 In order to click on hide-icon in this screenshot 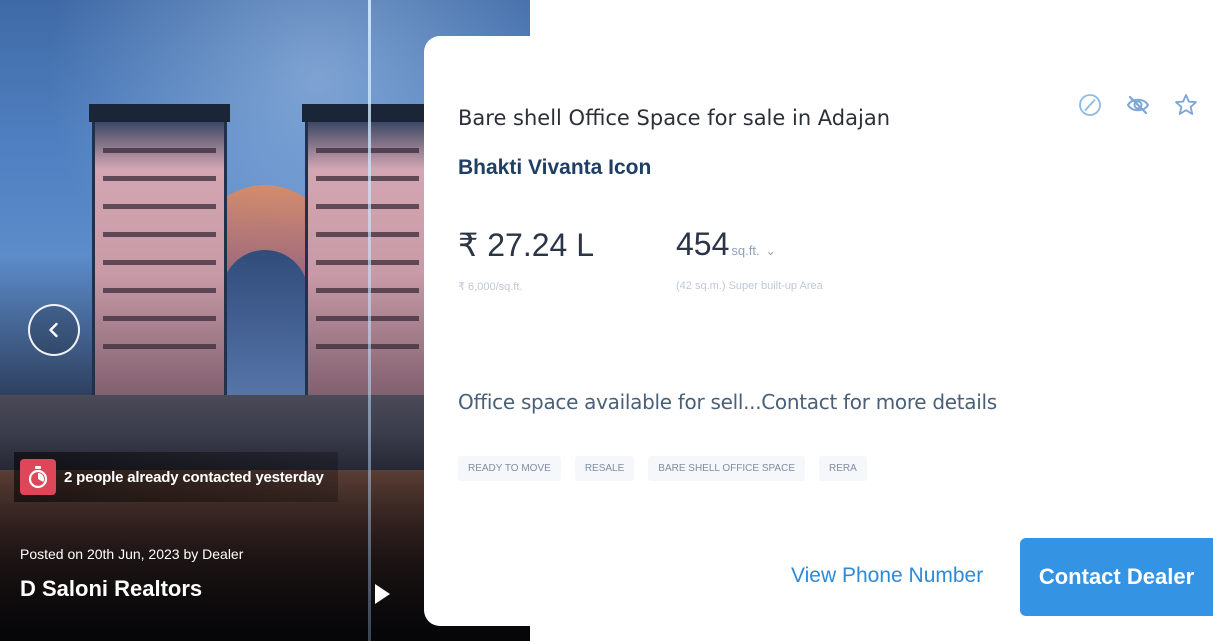, I will do `click(1138, 105)`.